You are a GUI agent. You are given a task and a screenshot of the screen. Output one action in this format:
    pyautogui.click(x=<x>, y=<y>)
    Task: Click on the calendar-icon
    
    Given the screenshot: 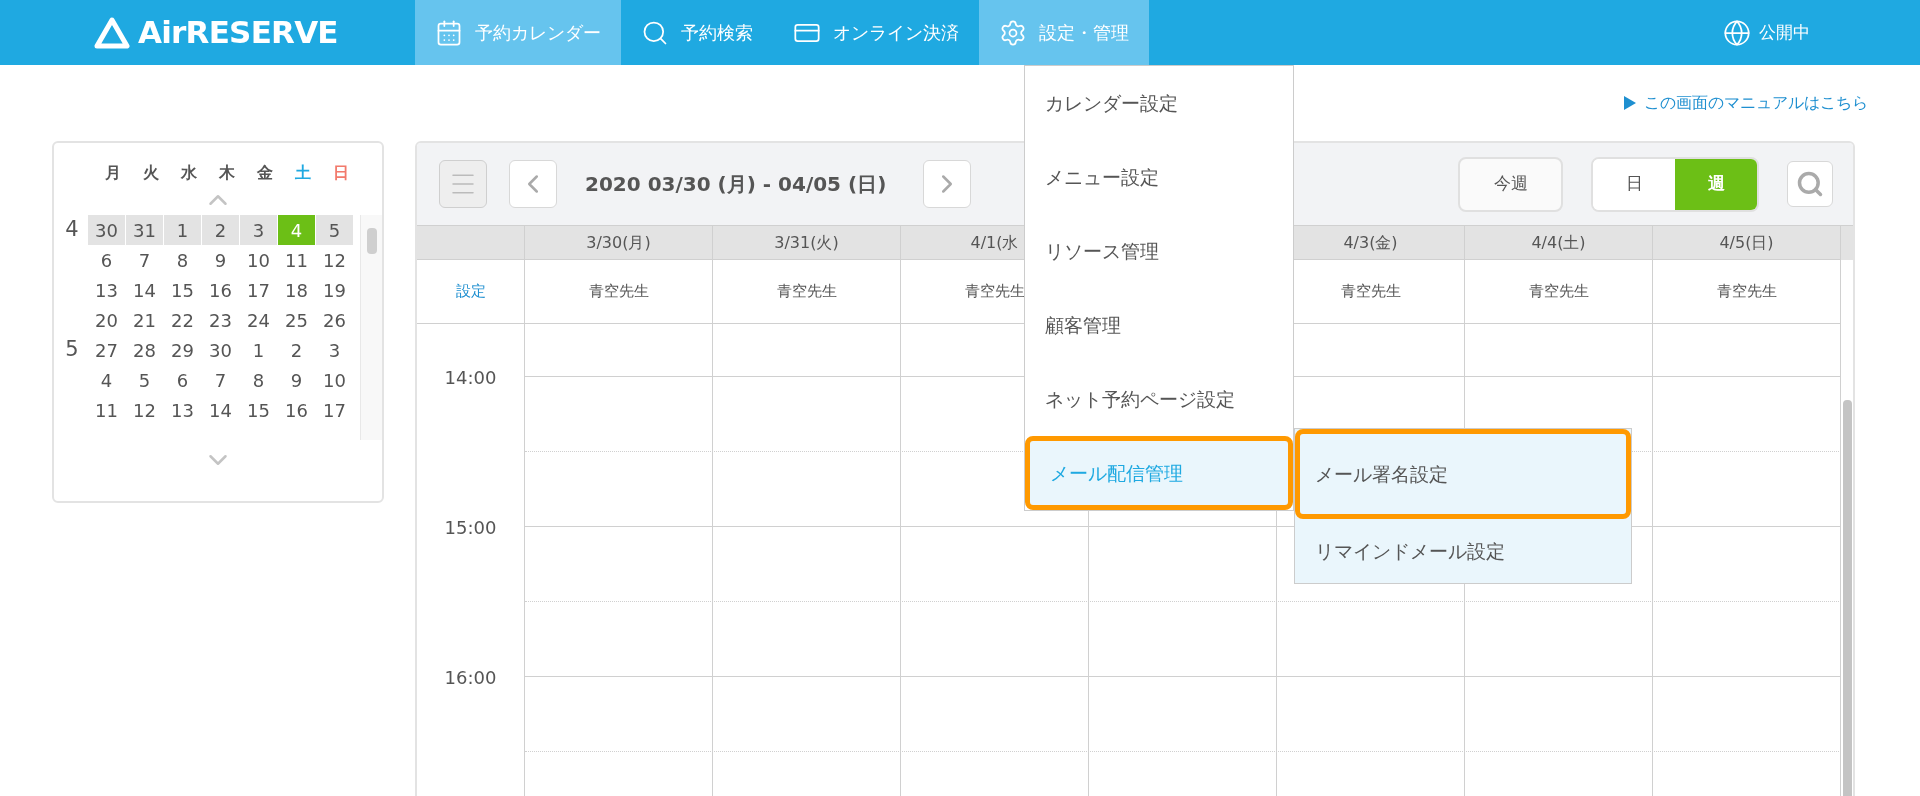 What is the action you would take?
    pyautogui.click(x=449, y=32)
    